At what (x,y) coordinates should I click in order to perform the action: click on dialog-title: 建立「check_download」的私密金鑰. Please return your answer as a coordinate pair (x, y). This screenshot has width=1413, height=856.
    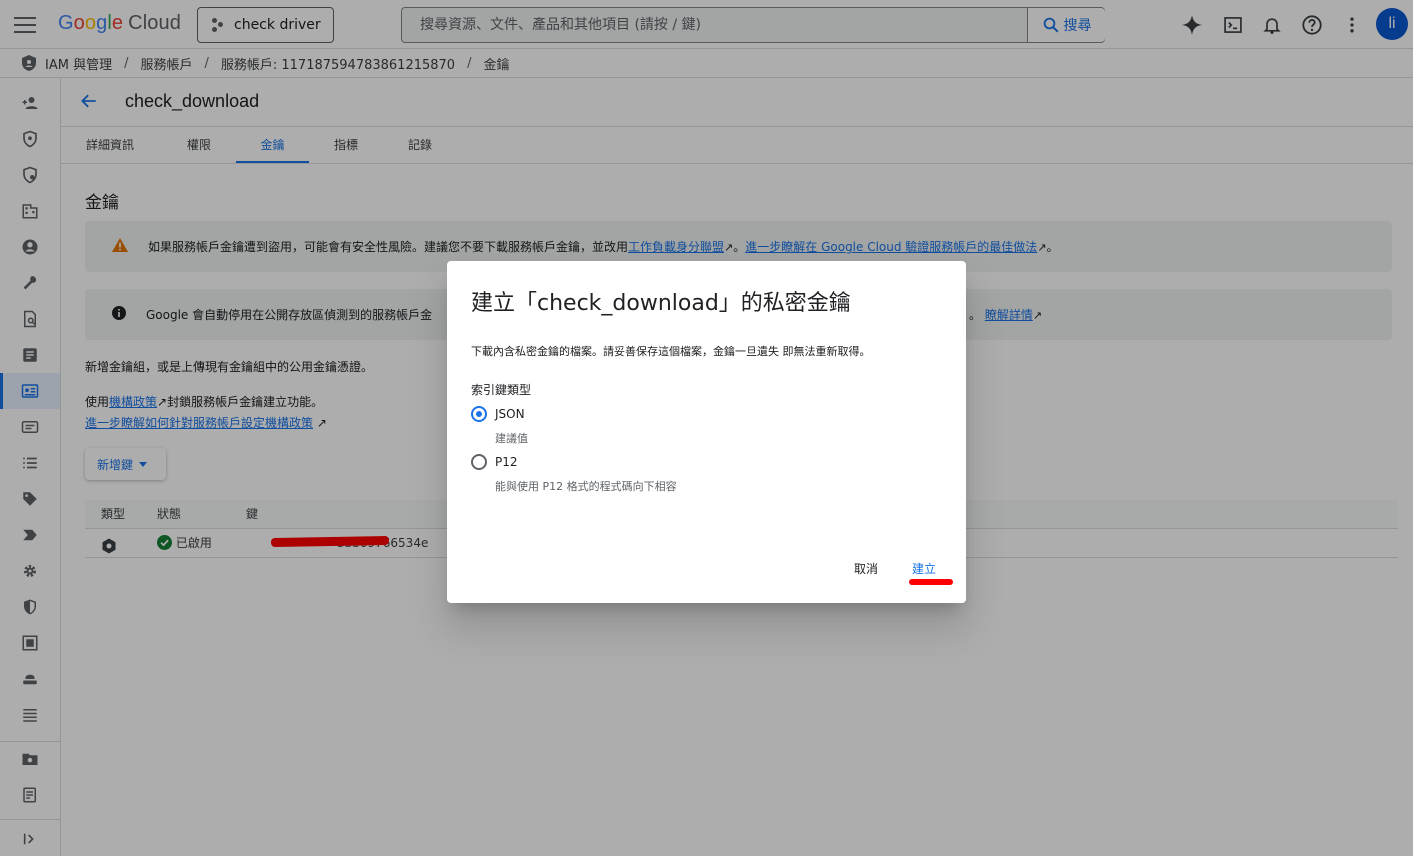
    Looking at the image, I should click on (661, 303).